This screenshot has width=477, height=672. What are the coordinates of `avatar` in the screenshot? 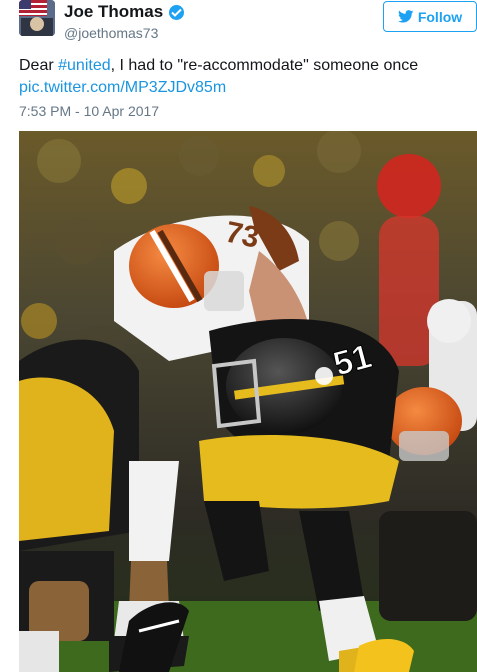 It's located at (37, 18).